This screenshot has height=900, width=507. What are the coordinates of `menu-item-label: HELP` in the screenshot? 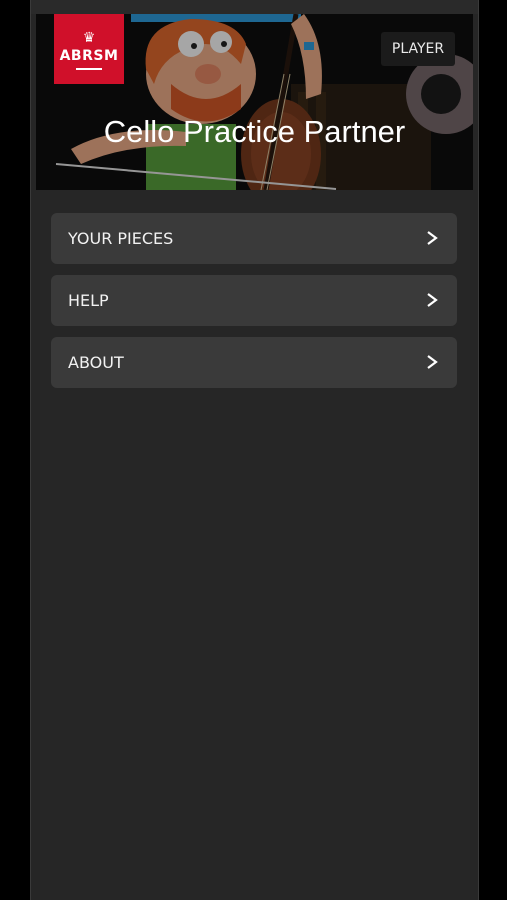 It's located at (88, 300).